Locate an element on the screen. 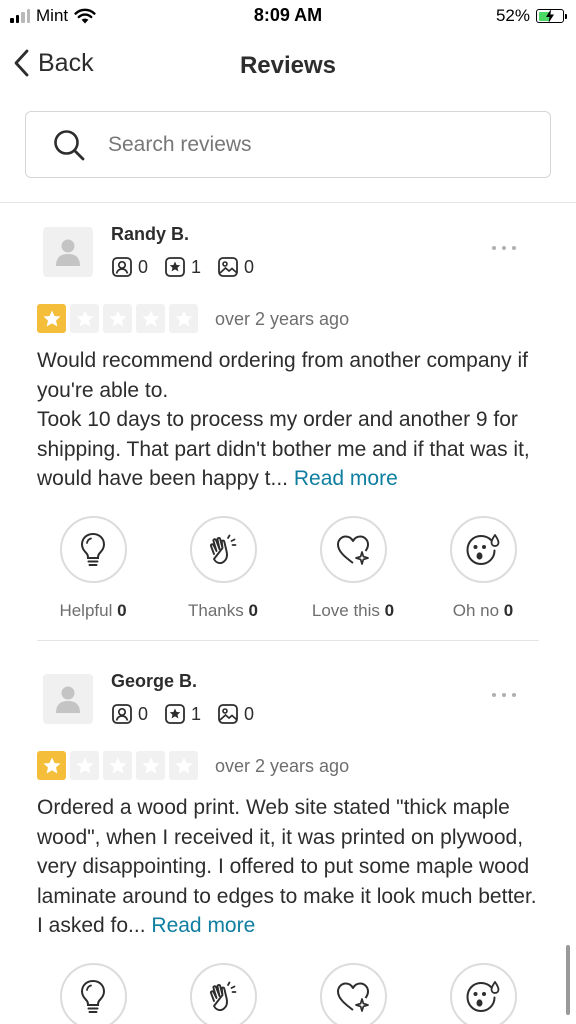 This screenshot has width=576, height=1024. ohno-count: 0 is located at coordinates (508, 610).